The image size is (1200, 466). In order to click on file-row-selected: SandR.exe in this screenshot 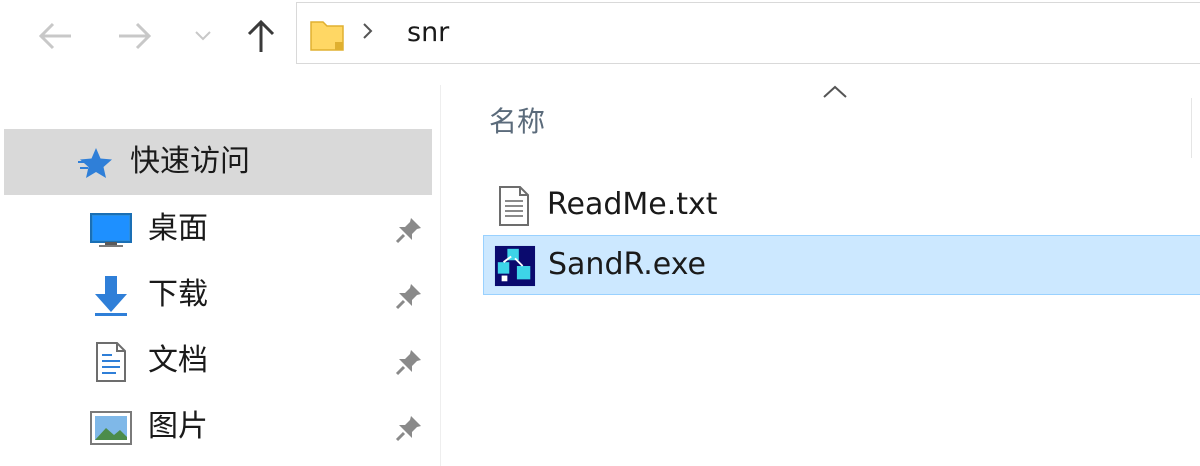, I will do `click(841, 265)`.